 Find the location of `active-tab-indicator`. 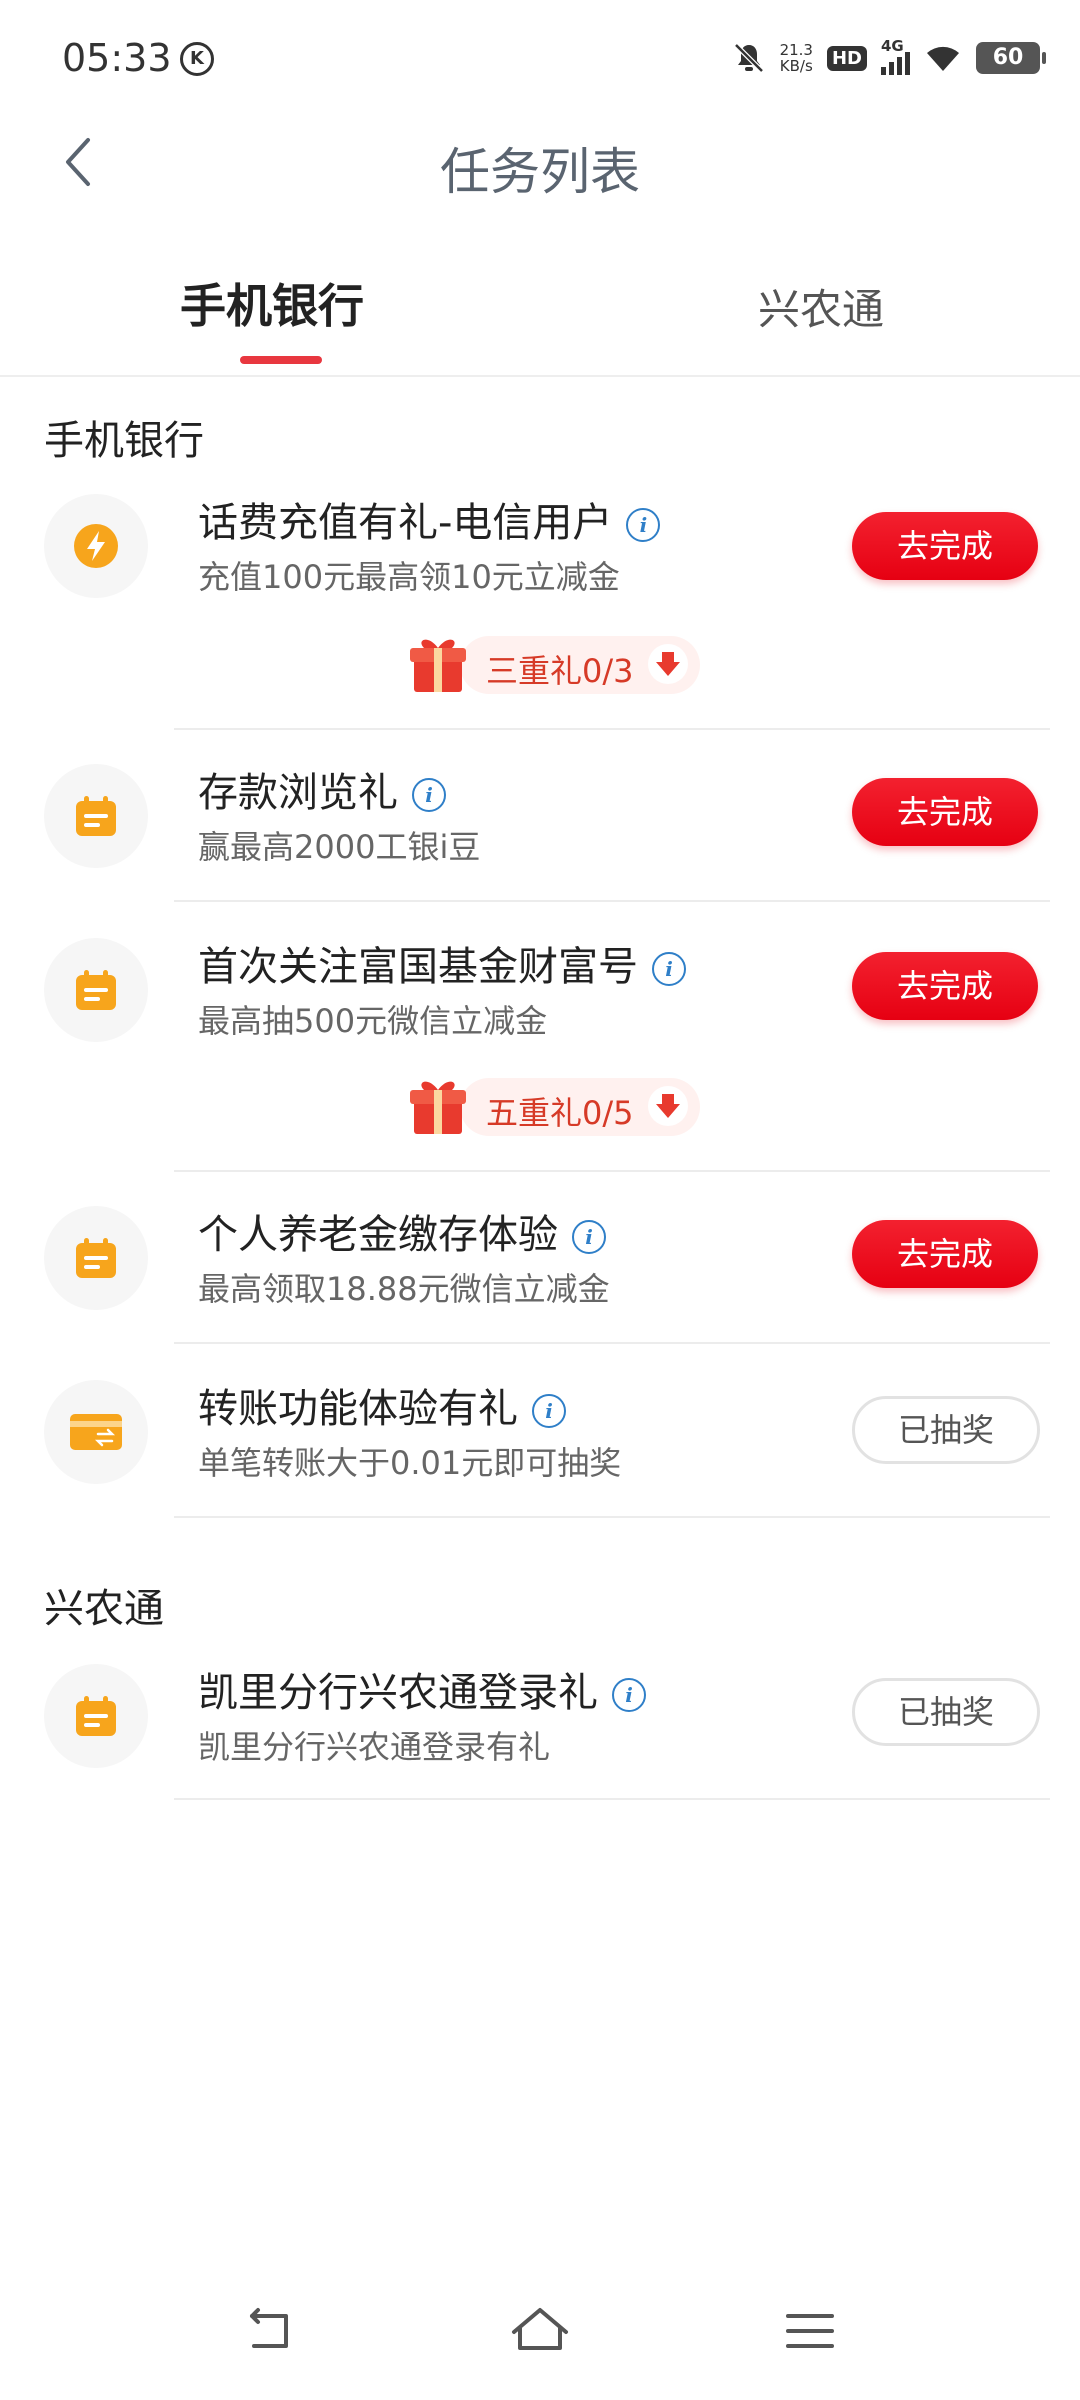

active-tab-indicator is located at coordinates (281, 360).